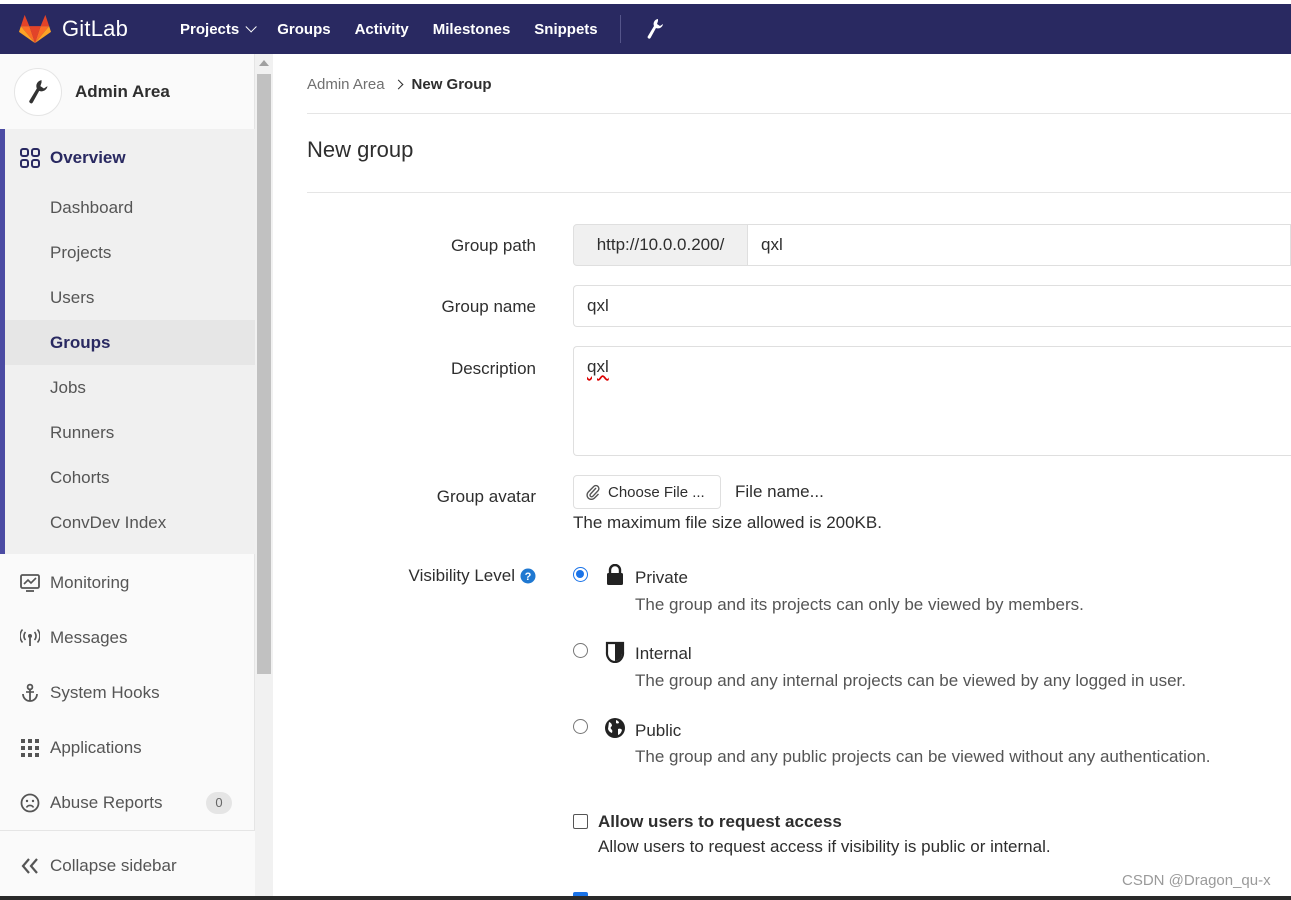  What do you see at coordinates (658, 730) in the screenshot?
I see `visibility-public-title: Public` at bounding box center [658, 730].